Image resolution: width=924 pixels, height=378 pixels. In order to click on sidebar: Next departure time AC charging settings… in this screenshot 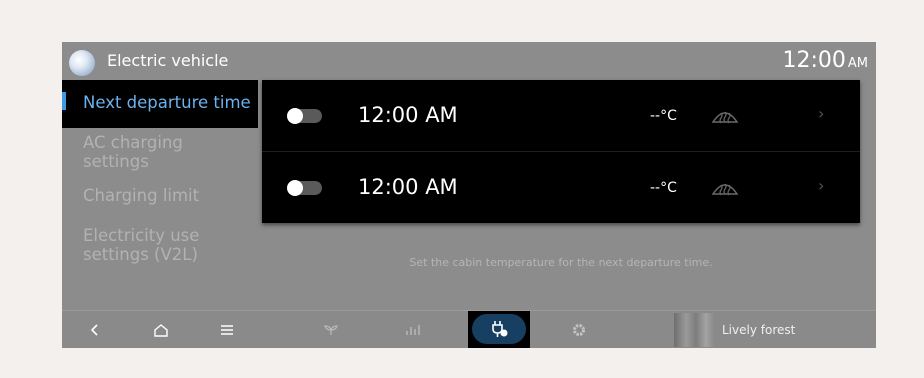, I will do `click(162, 195)`.